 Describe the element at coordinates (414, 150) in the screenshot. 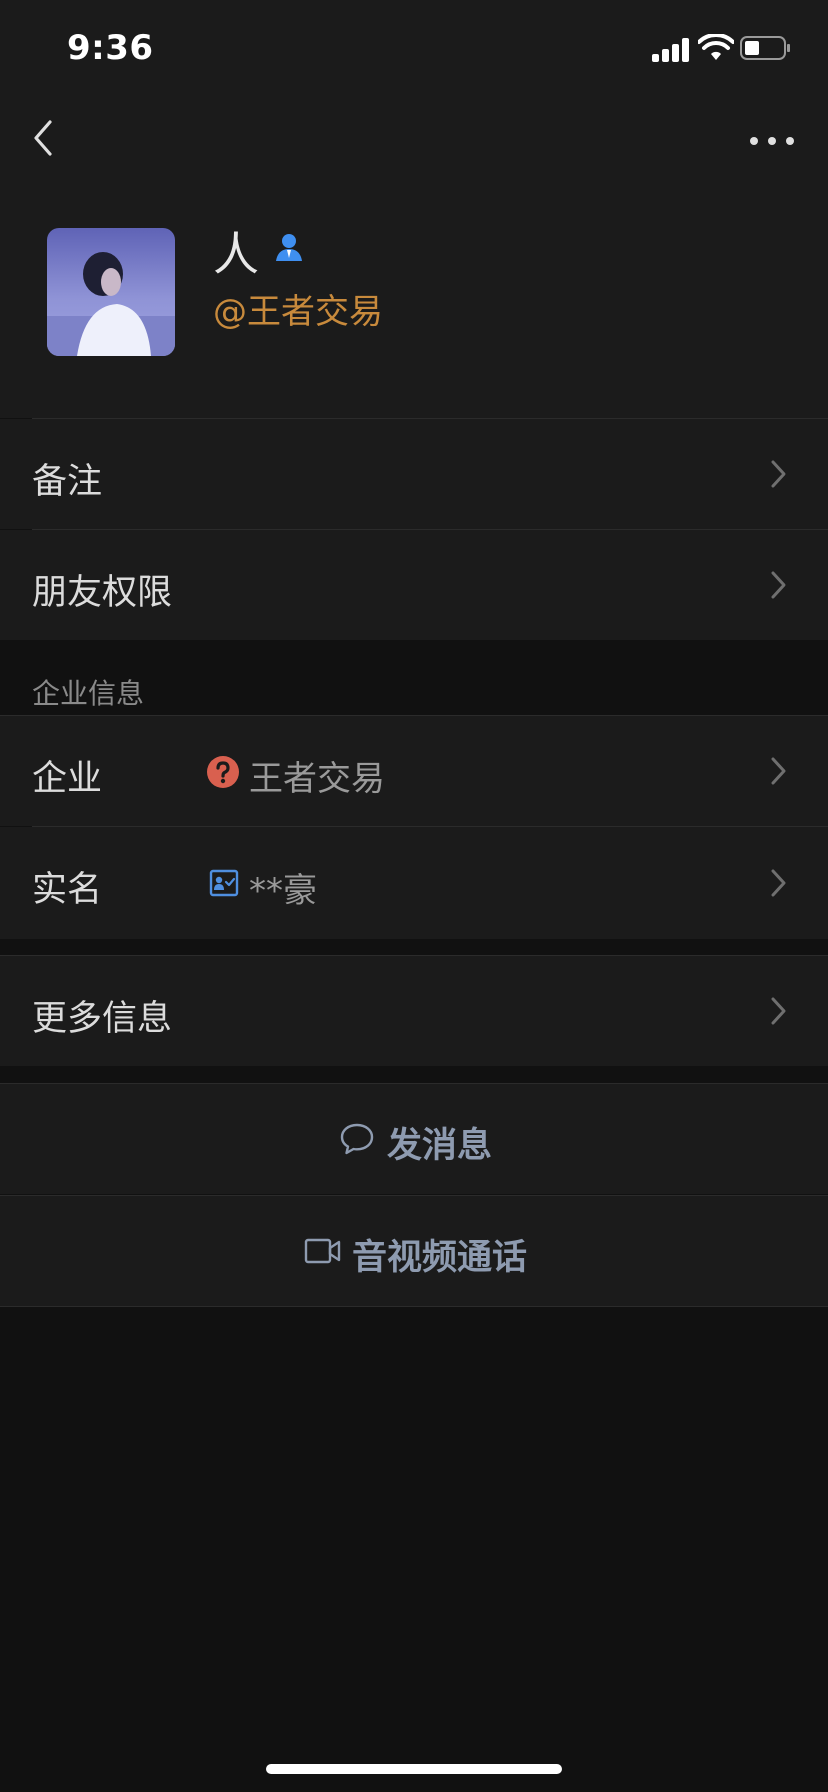

I see `nav-bar` at that location.